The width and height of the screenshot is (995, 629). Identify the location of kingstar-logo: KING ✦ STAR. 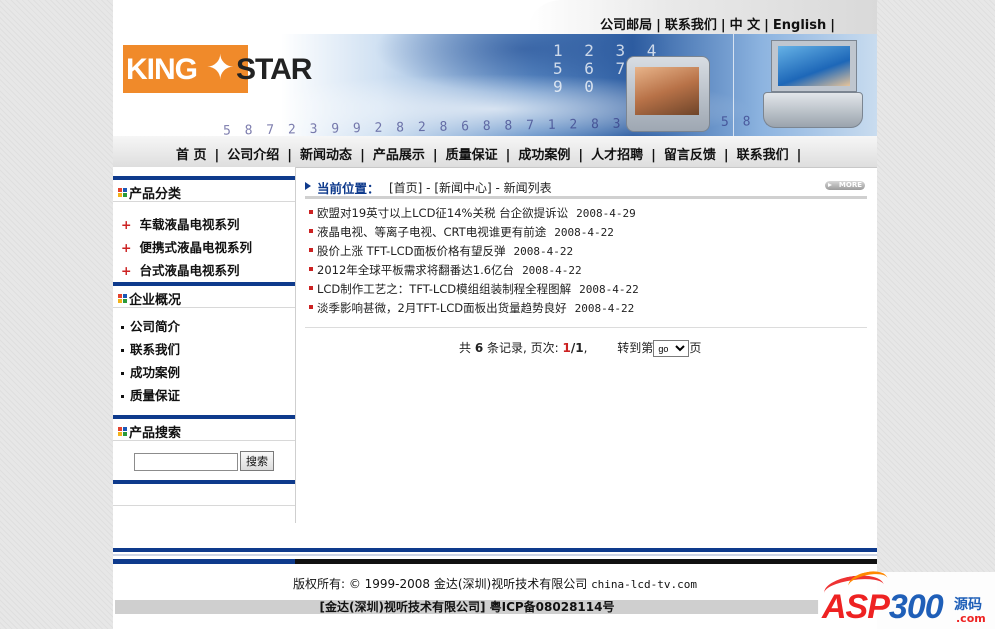
(217, 69).